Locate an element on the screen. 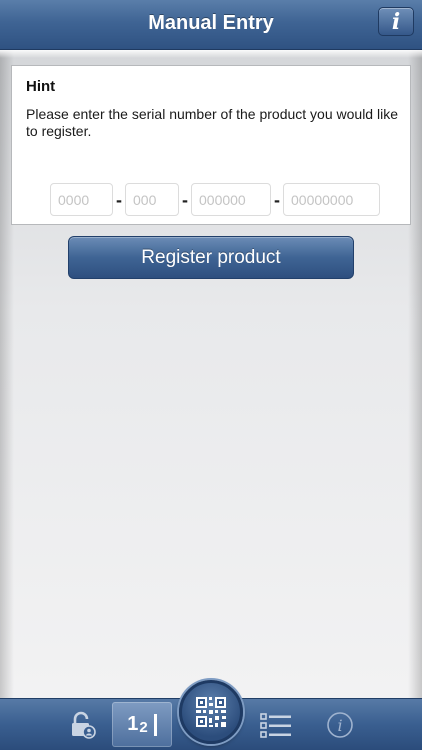 Image resolution: width=422 pixels, height=750 pixels. header-bar: Manual Entry i is located at coordinates (211, 25).